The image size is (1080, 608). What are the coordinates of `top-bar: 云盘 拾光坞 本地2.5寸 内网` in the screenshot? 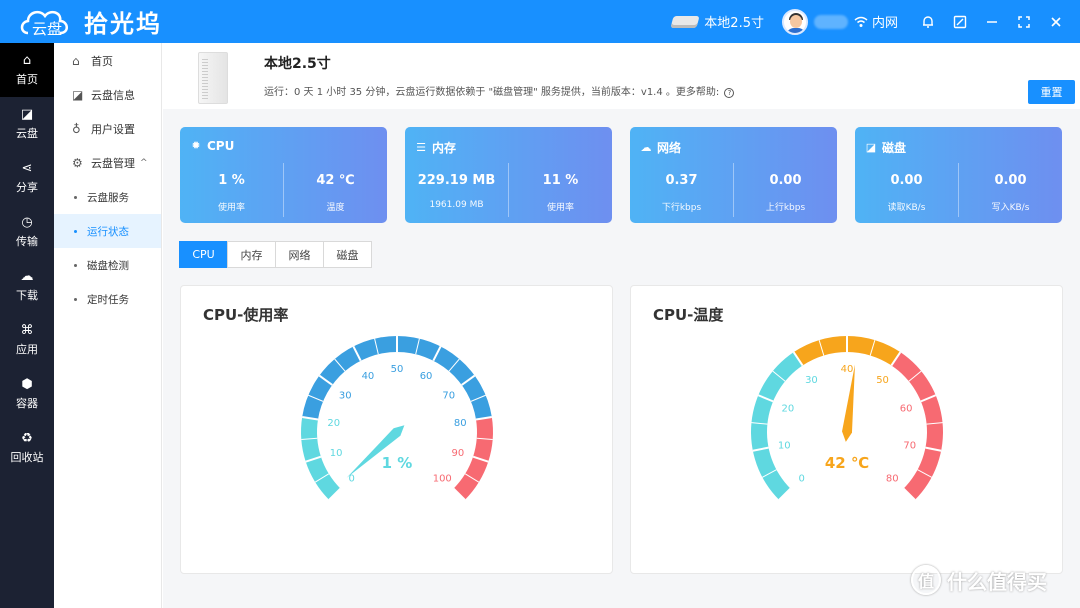 It's located at (540, 21).